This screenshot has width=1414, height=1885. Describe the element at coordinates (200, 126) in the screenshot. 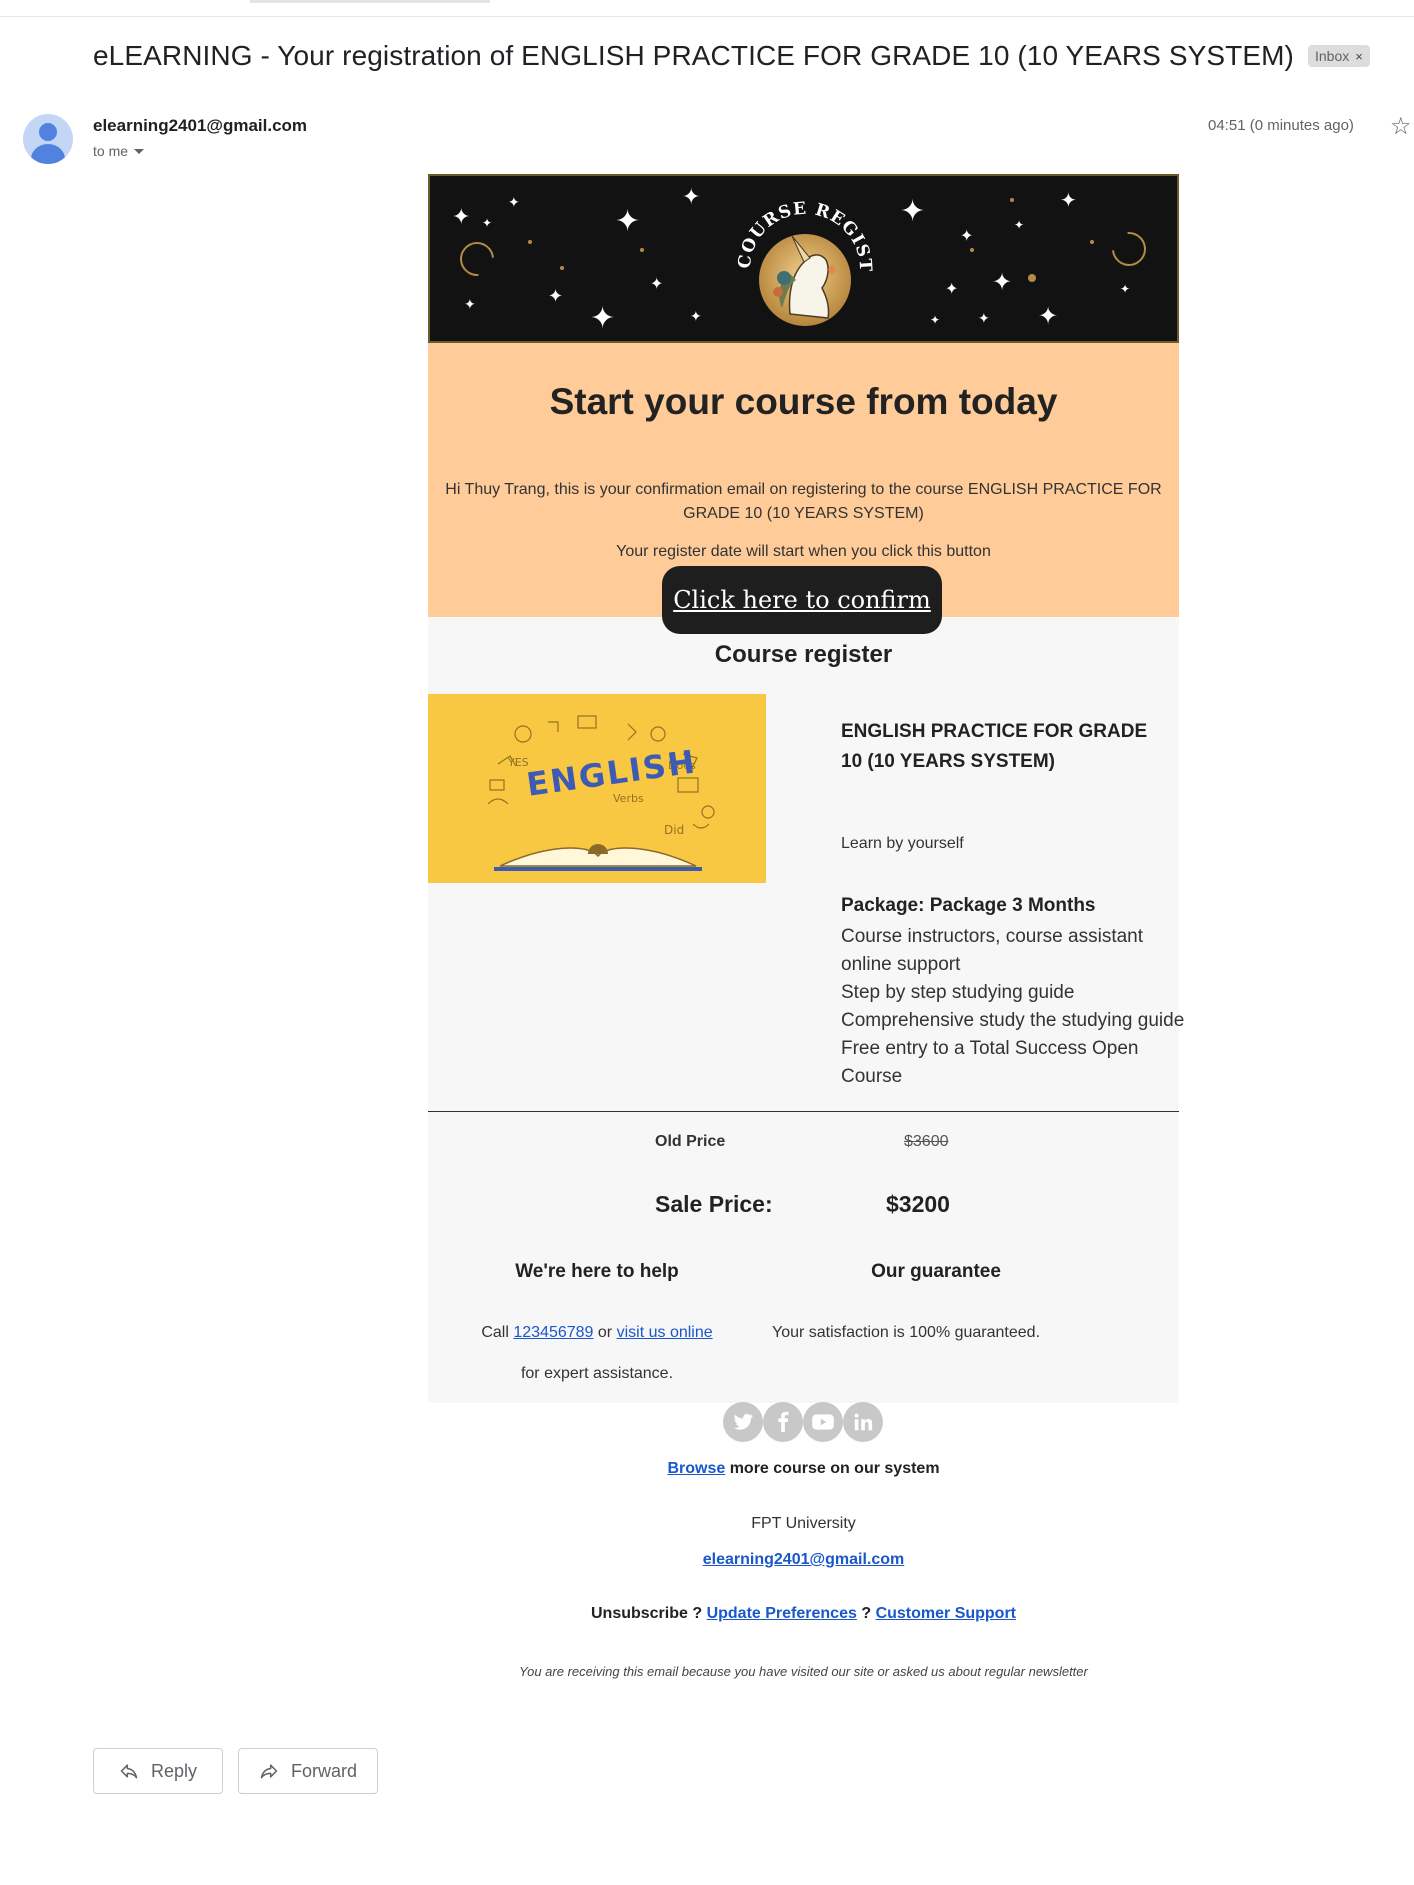

I see `sender-address: elearning2401@gmail.com` at that location.